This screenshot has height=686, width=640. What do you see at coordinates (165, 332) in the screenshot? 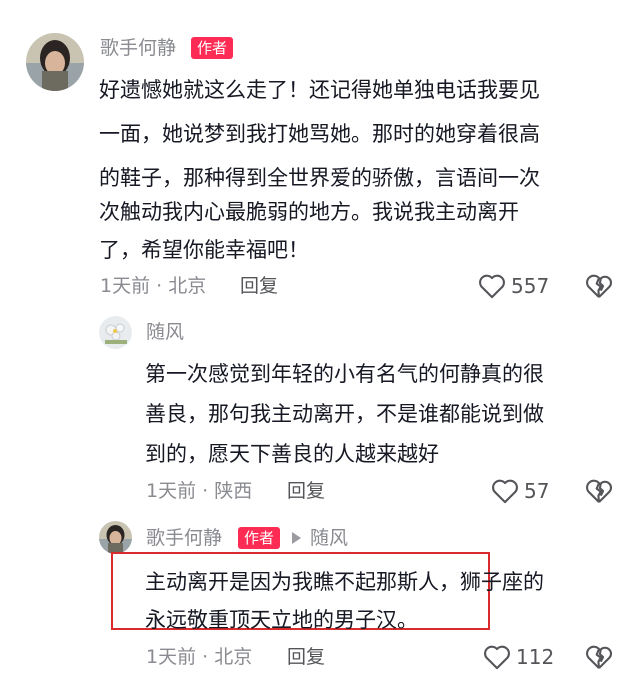
I see `comment-author: 随风` at bounding box center [165, 332].